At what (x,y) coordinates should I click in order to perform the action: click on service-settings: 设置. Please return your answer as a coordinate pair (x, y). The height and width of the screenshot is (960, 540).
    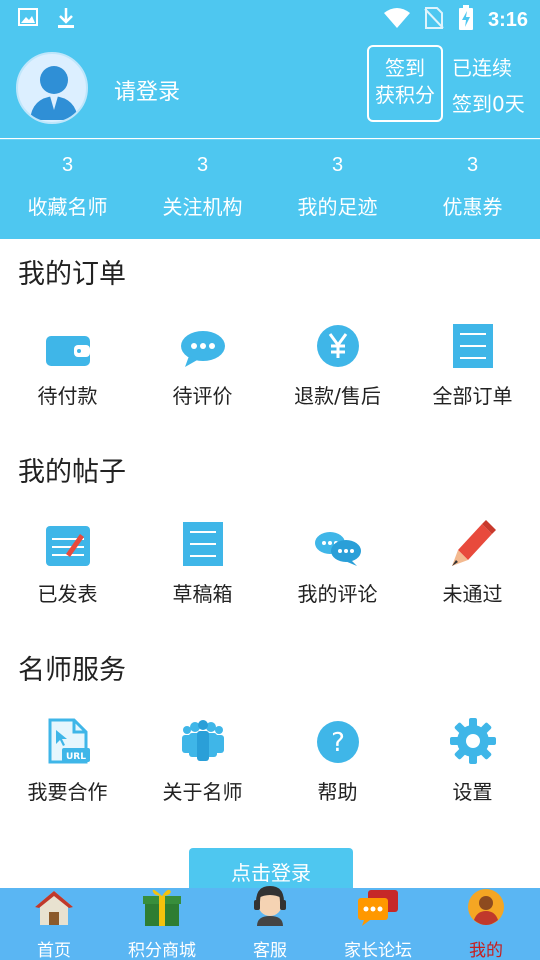
    Looking at the image, I should click on (472, 761).